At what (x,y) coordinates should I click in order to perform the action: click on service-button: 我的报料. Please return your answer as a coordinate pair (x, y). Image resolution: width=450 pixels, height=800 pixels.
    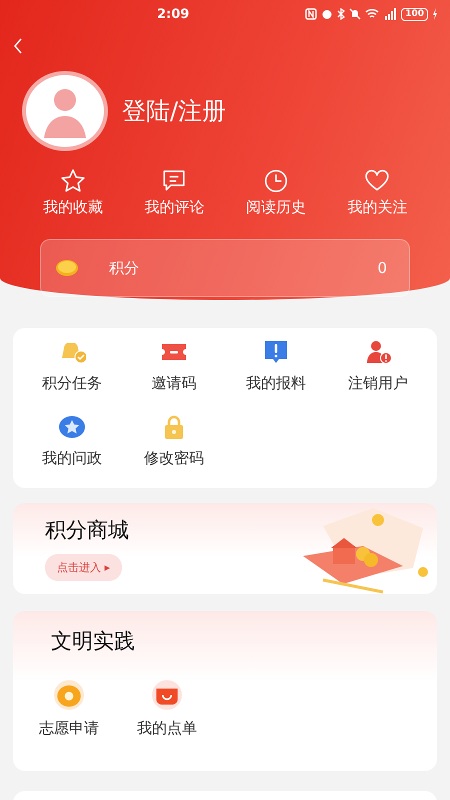
    Looking at the image, I should click on (276, 368).